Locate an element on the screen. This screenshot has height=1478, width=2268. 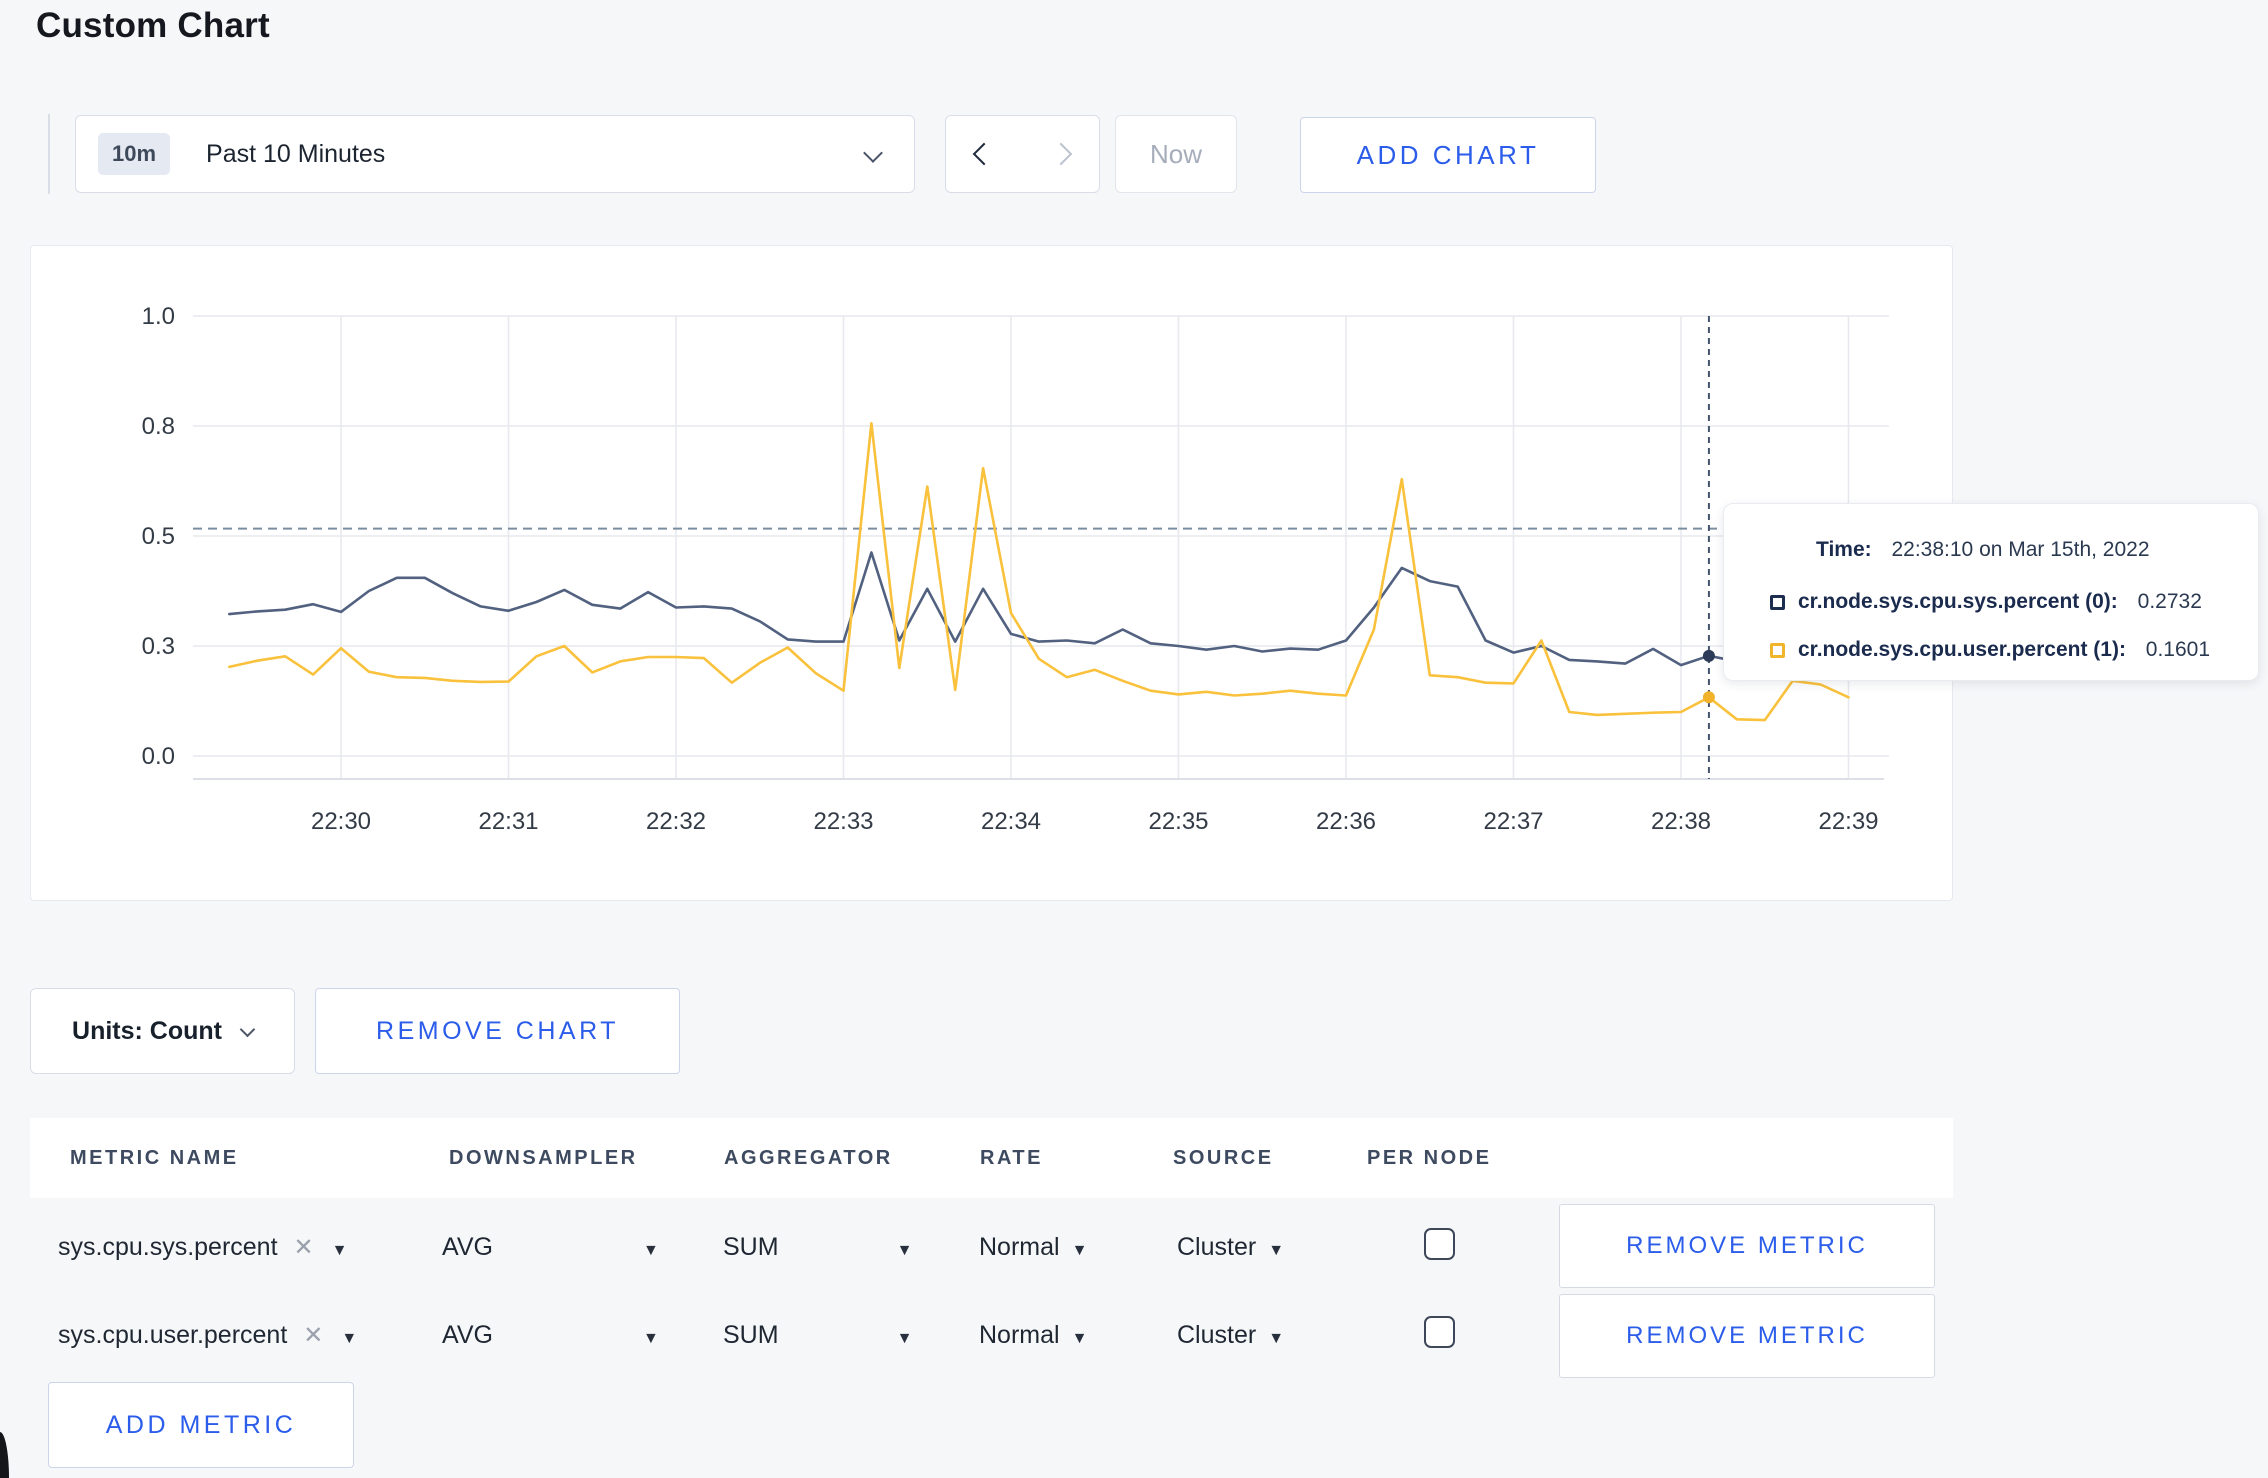
chevron-left-icon is located at coordinates (984, 154).